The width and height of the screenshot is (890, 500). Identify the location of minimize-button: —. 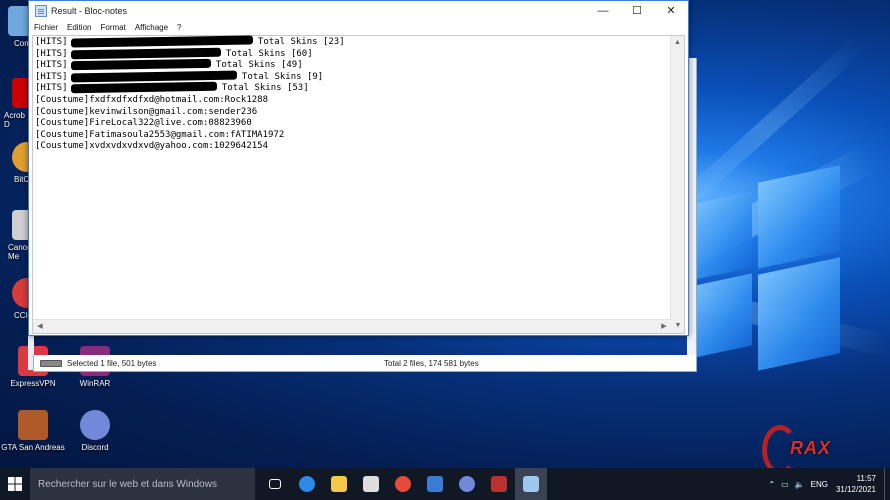
(603, 10).